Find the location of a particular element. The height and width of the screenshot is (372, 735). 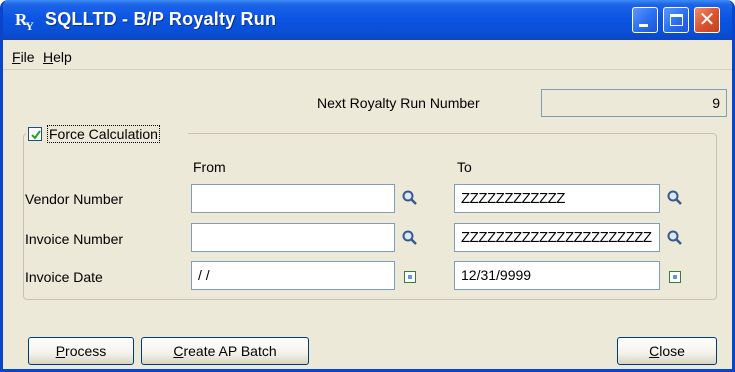

column-to-header: To is located at coordinates (464, 167).